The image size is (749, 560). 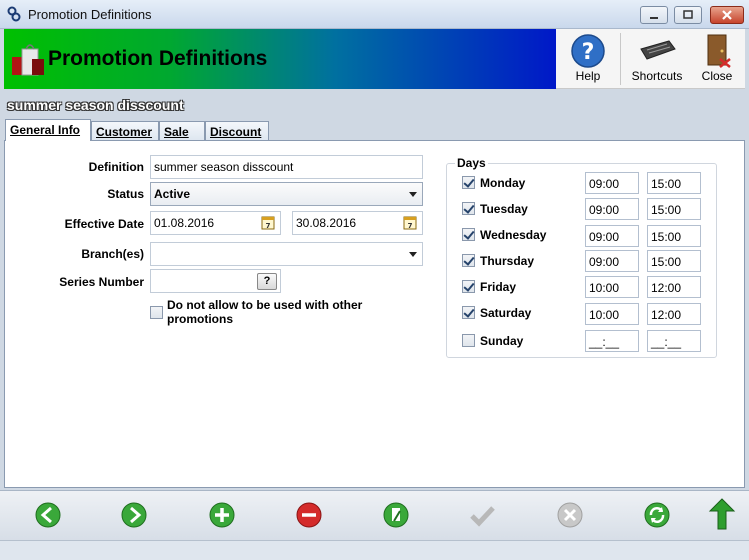 What do you see at coordinates (158, 58) in the screenshot?
I see `header-title: Promotion Definitions` at bounding box center [158, 58].